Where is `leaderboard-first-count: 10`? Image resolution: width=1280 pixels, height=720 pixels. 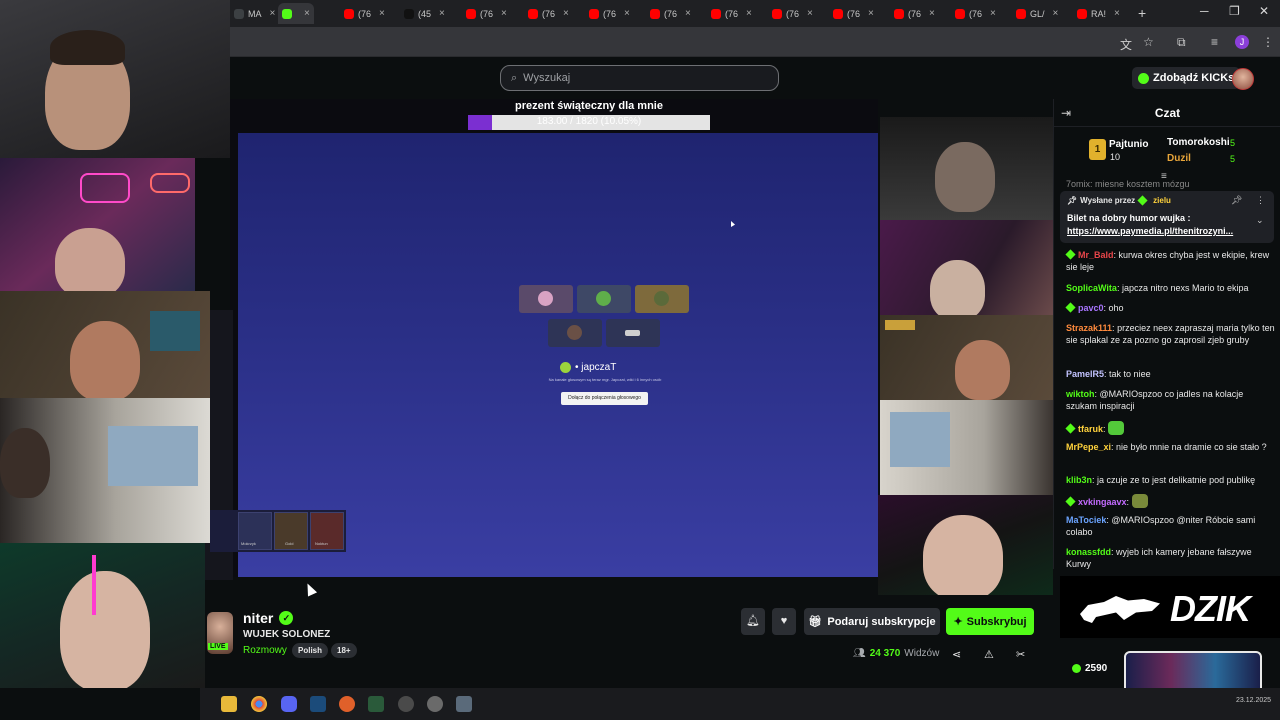 leaderboard-first-count: 10 is located at coordinates (1115, 157).